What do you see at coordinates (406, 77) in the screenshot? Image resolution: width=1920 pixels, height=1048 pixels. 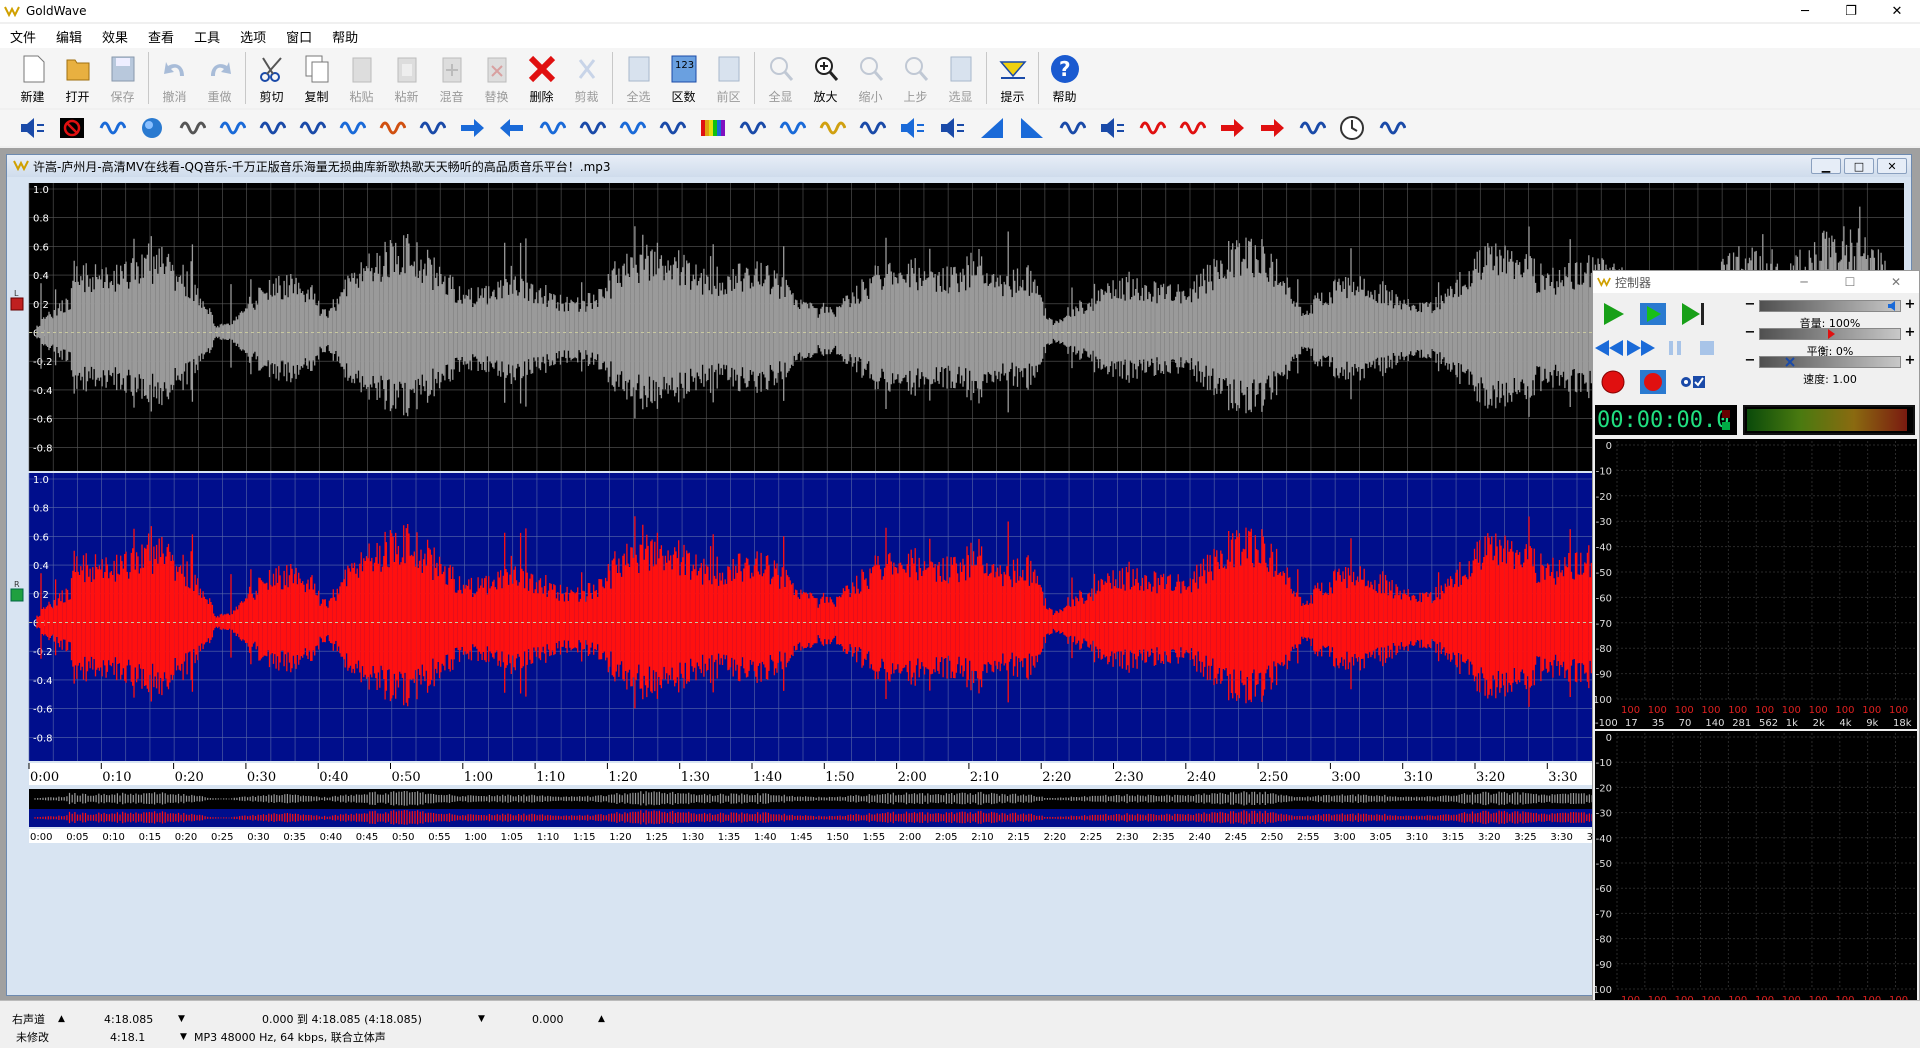 I see `toolbar-button-paste-new: 粘新` at bounding box center [406, 77].